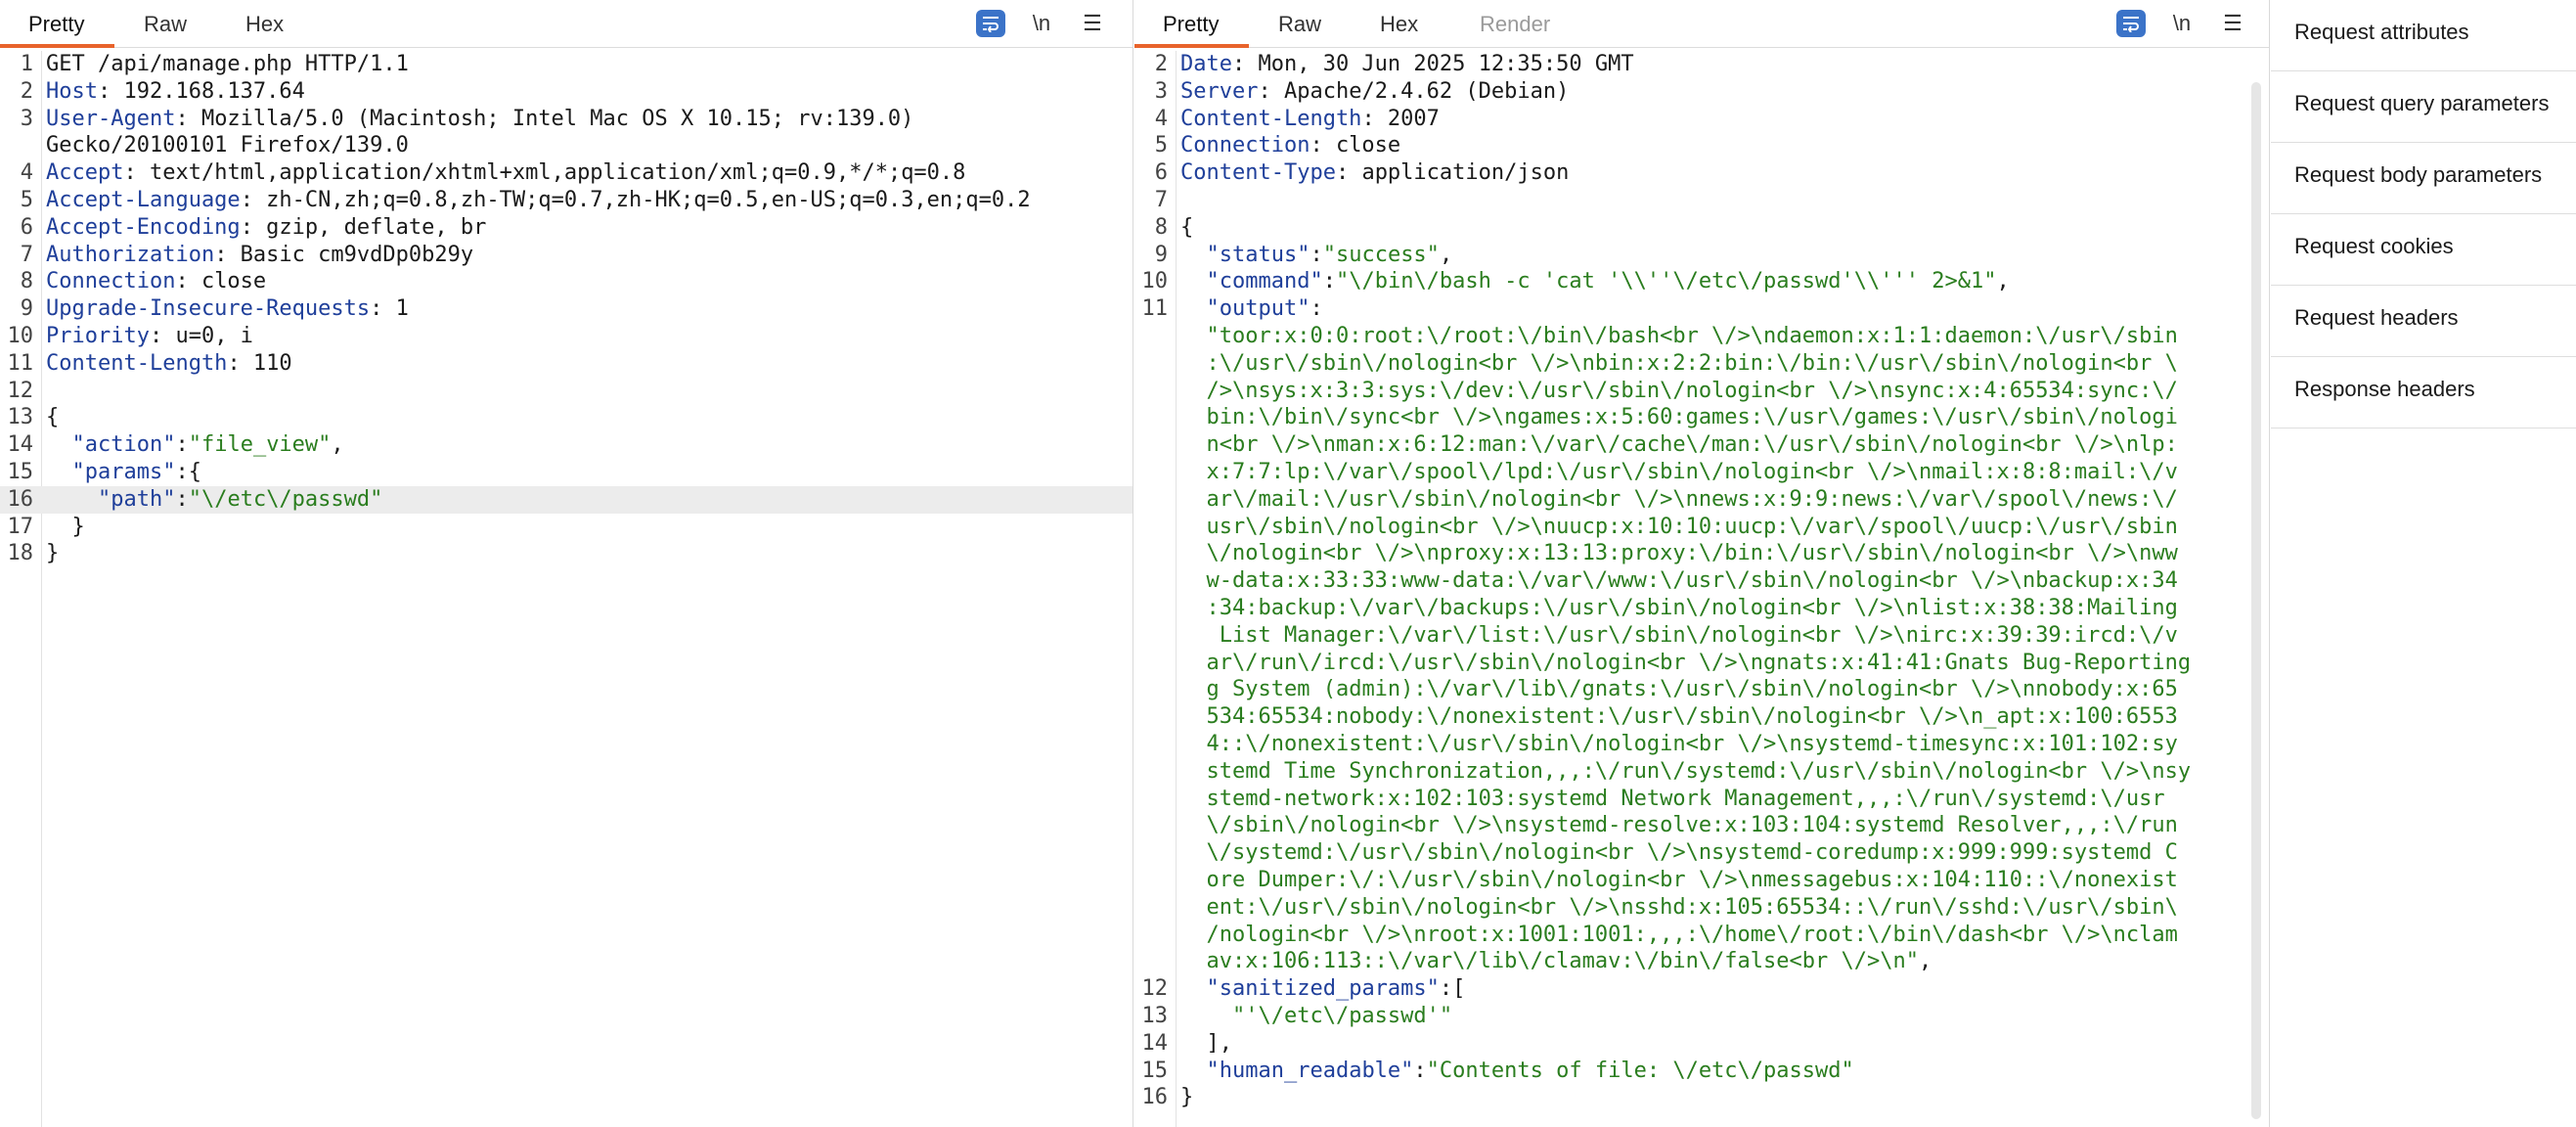 Image resolution: width=2576 pixels, height=1127 pixels. What do you see at coordinates (1701, 24) in the screenshot?
I see `response-tab-bar: Pretty Raw Hex Render \n ☰` at bounding box center [1701, 24].